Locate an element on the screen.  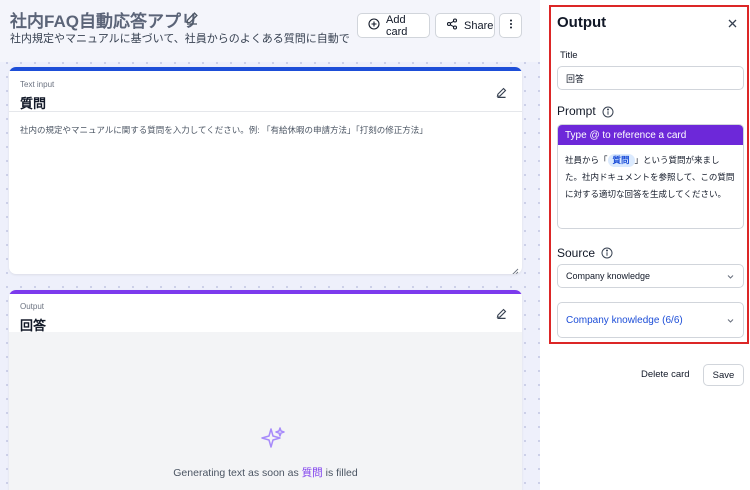
source-label: Source is located at coordinates (576, 253).